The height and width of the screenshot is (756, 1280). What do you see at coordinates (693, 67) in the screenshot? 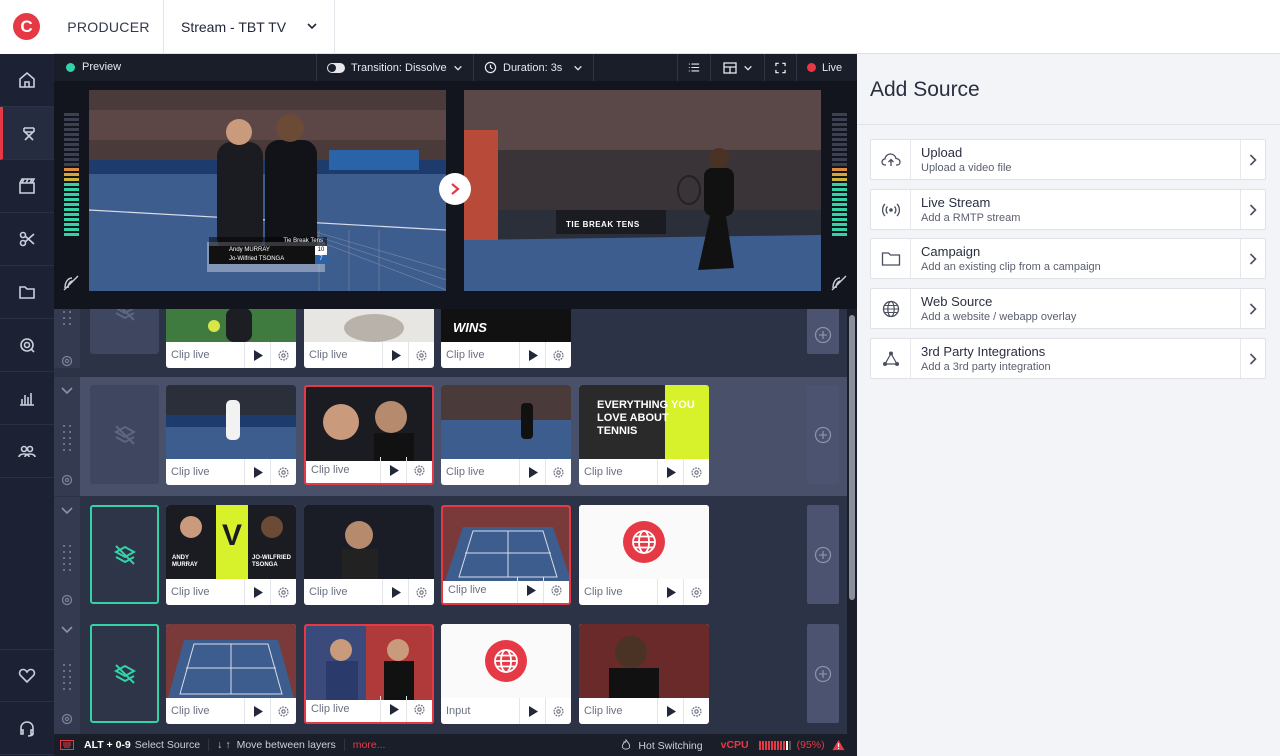
I see `list-view-button` at bounding box center [693, 67].